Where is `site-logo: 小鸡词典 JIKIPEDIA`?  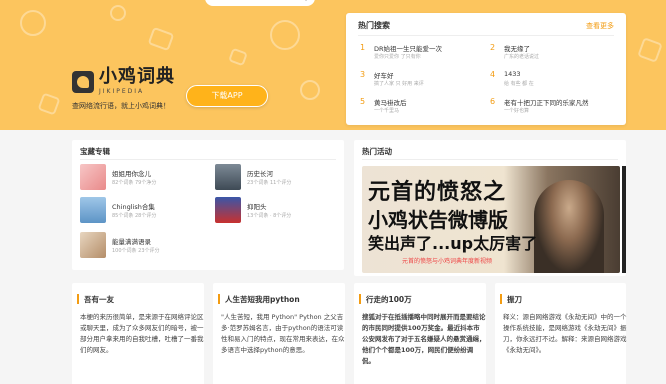 site-logo: 小鸡词典 JIKIPEDIA is located at coordinates (123, 81).